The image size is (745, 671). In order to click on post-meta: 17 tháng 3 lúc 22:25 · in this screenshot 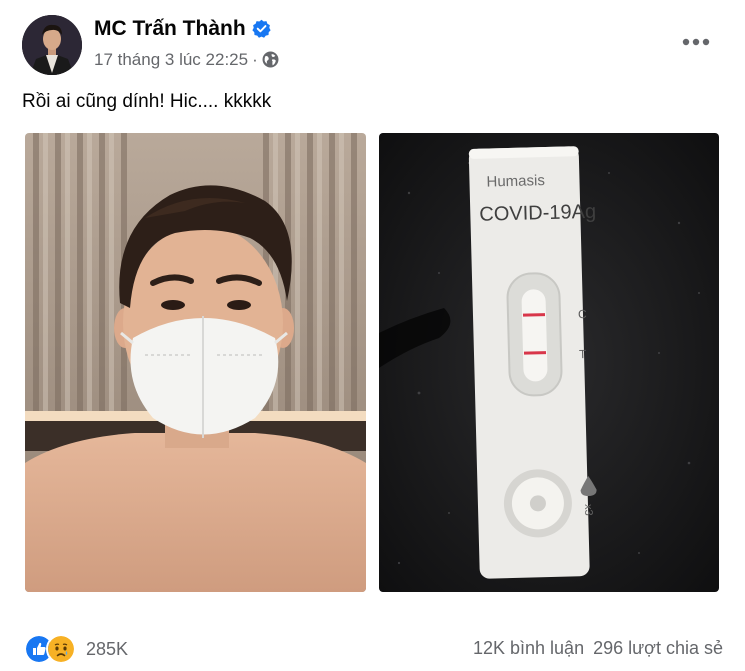, I will do `click(186, 60)`.